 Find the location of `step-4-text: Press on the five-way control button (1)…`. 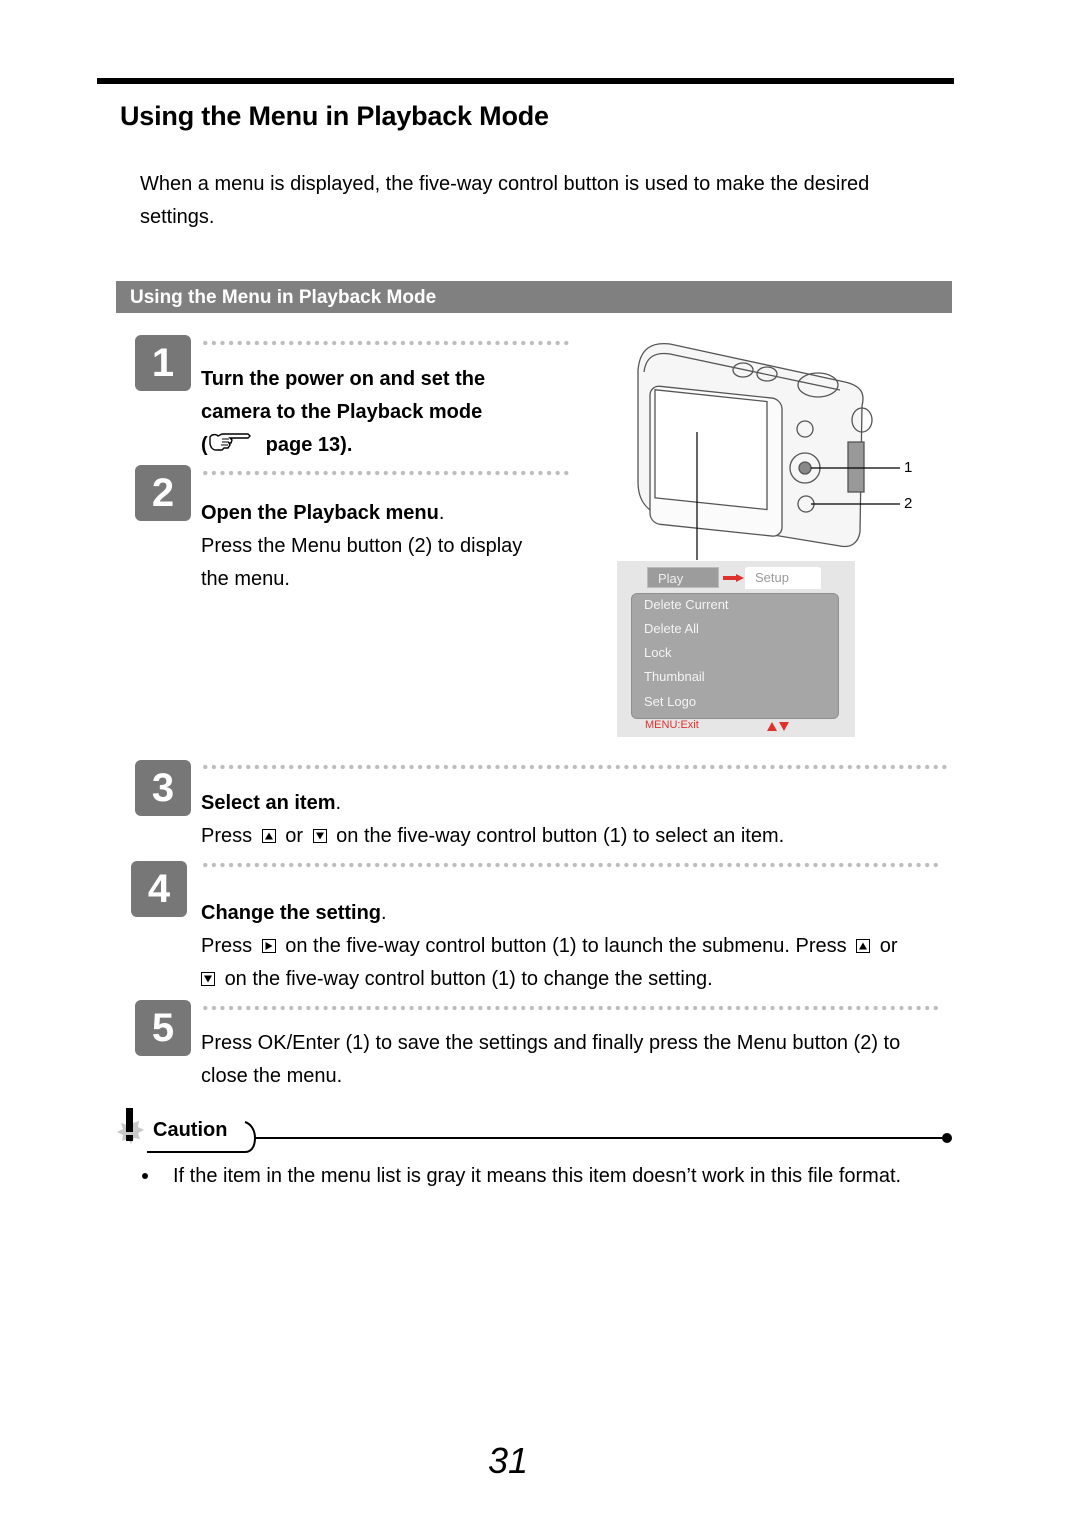

step-4-text: Press on the five-way control button (1)… is located at coordinates (549, 962).